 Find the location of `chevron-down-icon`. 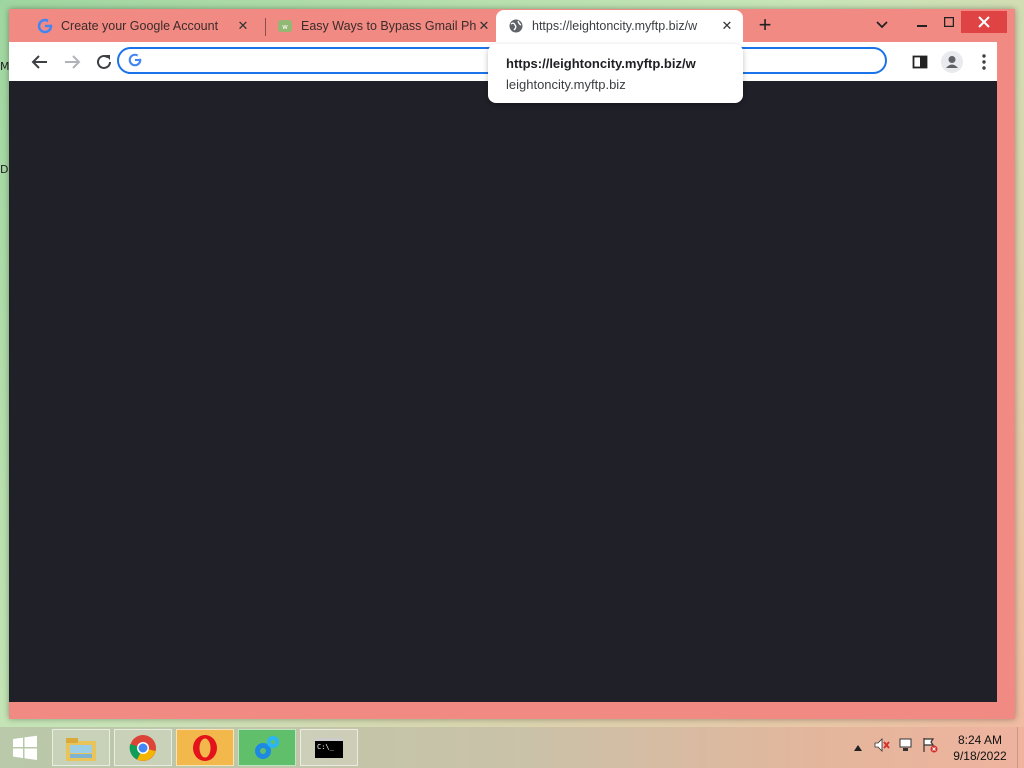

chevron-down-icon is located at coordinates (882, 25).